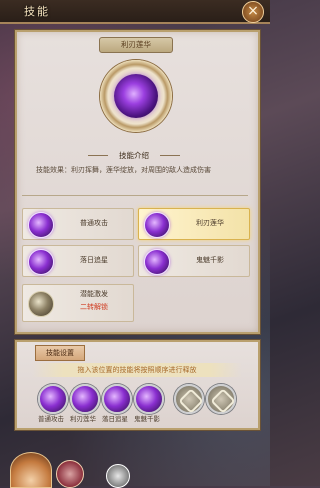 The width and height of the screenshot is (320, 488). Describe the element at coordinates (78, 303) in the screenshot. I see `skill-card-potential: 潜能激发 二转解锁` at that location.